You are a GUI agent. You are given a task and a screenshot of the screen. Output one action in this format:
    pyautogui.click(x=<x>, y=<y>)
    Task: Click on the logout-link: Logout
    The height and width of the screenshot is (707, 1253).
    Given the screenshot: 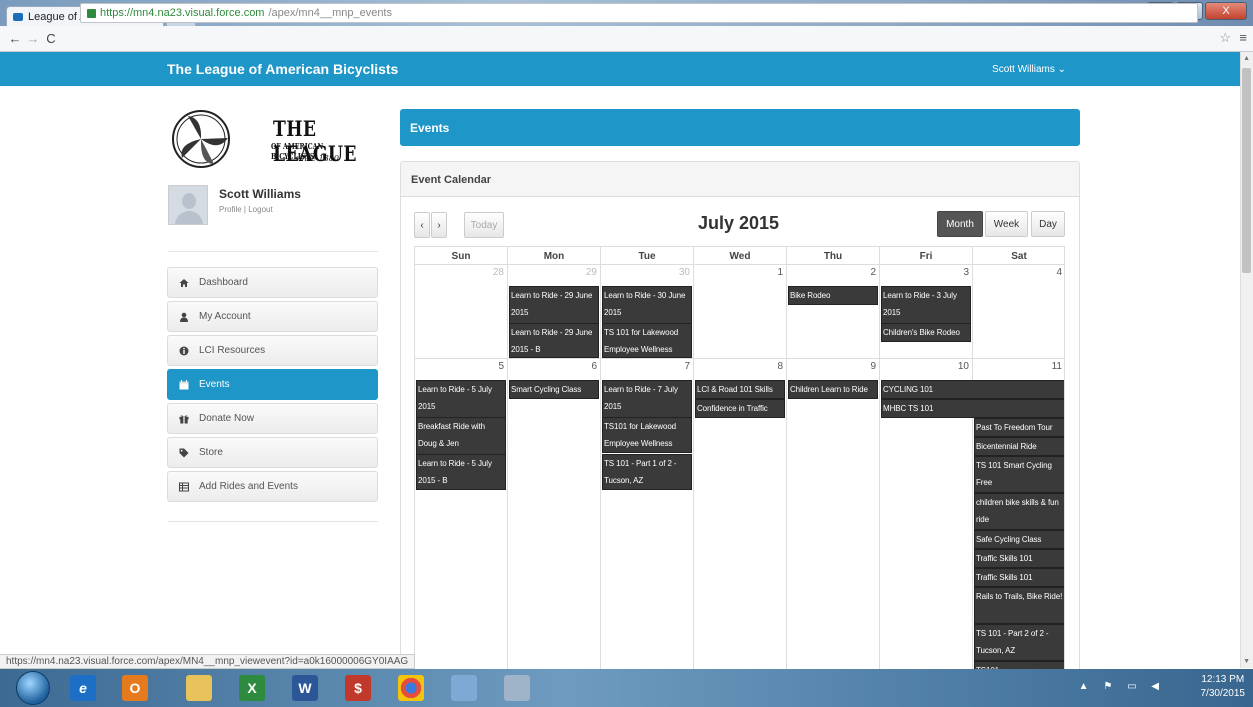 What is the action you would take?
    pyautogui.click(x=260, y=209)
    